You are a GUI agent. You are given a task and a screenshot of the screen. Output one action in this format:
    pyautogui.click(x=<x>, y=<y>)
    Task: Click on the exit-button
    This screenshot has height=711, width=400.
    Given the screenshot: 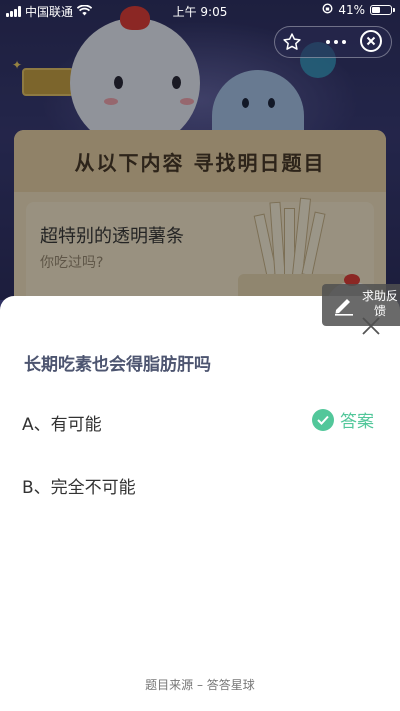 What is the action you would take?
    pyautogui.click(x=371, y=41)
    